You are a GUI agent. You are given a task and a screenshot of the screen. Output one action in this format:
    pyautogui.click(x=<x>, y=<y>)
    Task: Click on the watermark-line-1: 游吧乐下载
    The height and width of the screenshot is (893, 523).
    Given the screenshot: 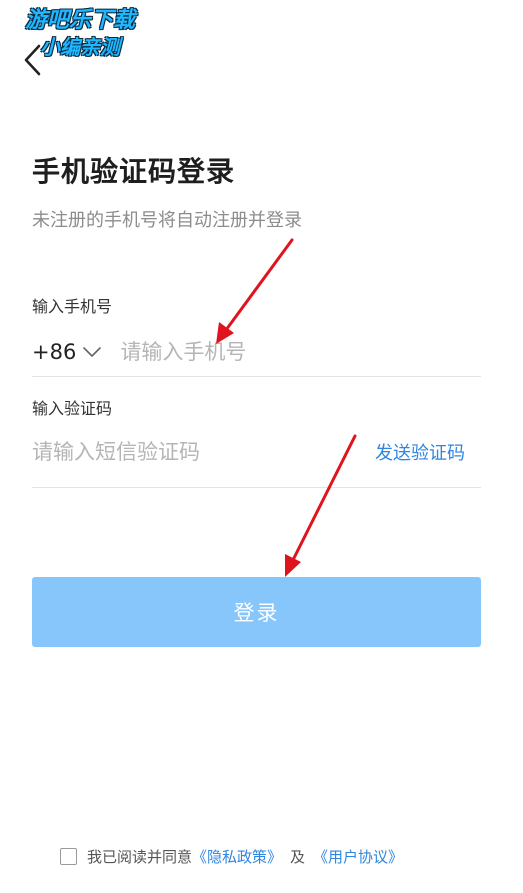 What is the action you would take?
    pyautogui.click(x=79, y=20)
    